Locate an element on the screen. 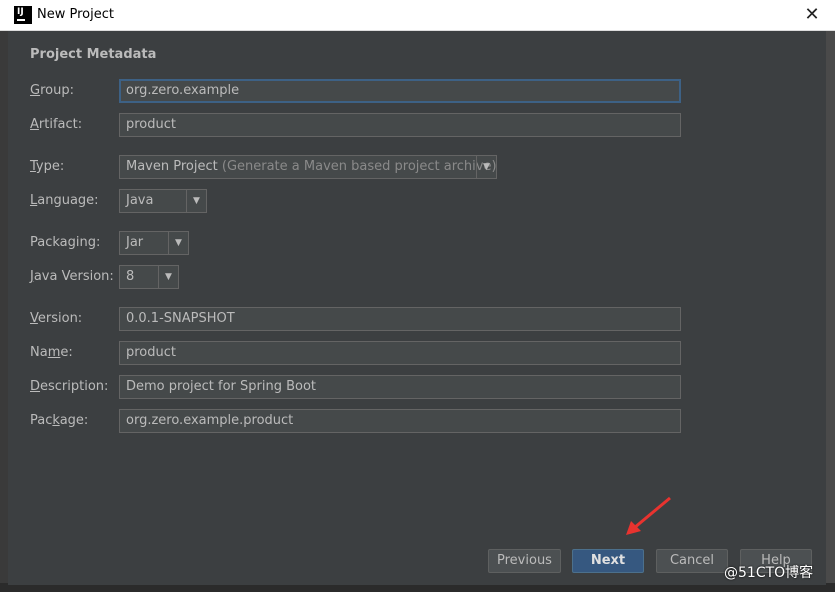  cancel-button: Cancel is located at coordinates (692, 561).